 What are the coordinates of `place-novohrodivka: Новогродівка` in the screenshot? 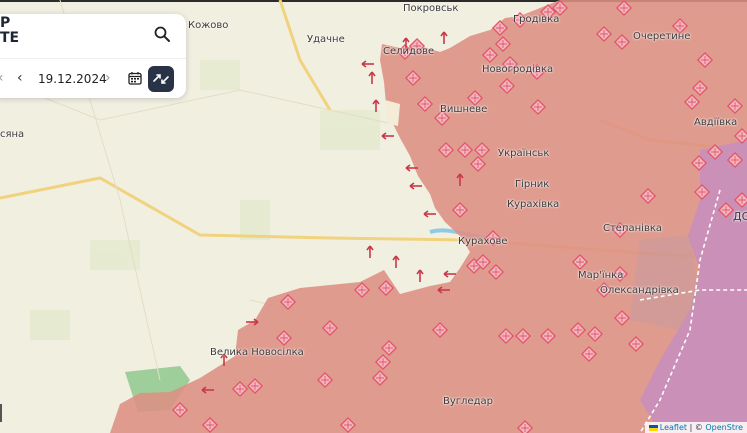 It's located at (518, 69).